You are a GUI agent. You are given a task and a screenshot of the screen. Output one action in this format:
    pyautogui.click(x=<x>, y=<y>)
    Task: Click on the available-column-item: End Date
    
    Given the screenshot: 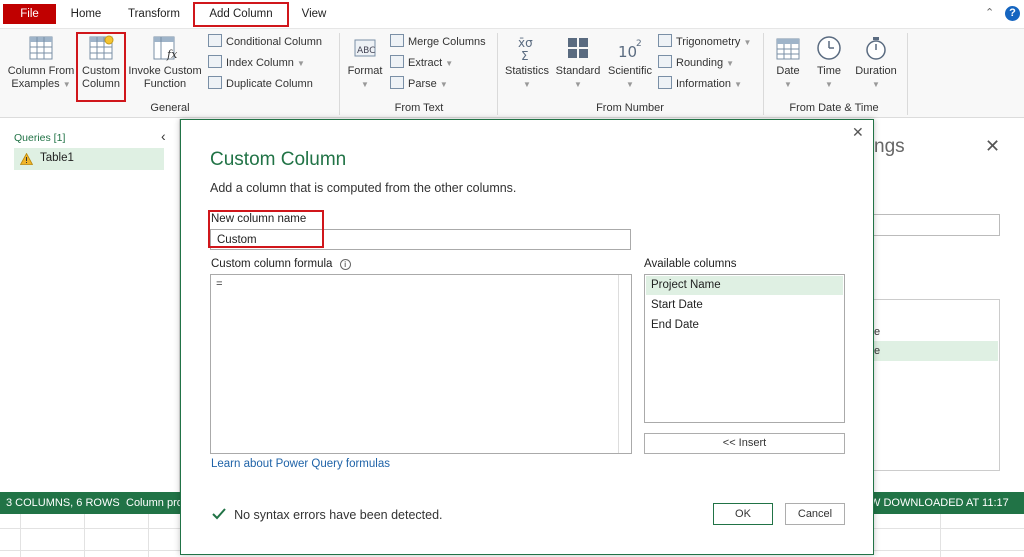 What is the action you would take?
    pyautogui.click(x=744, y=325)
    